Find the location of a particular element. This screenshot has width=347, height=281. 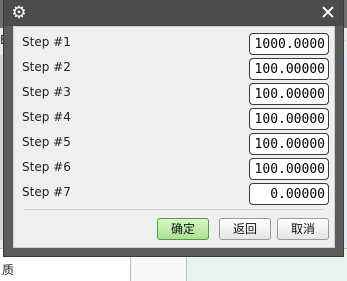

close-icon: ✕ is located at coordinates (328, 13).